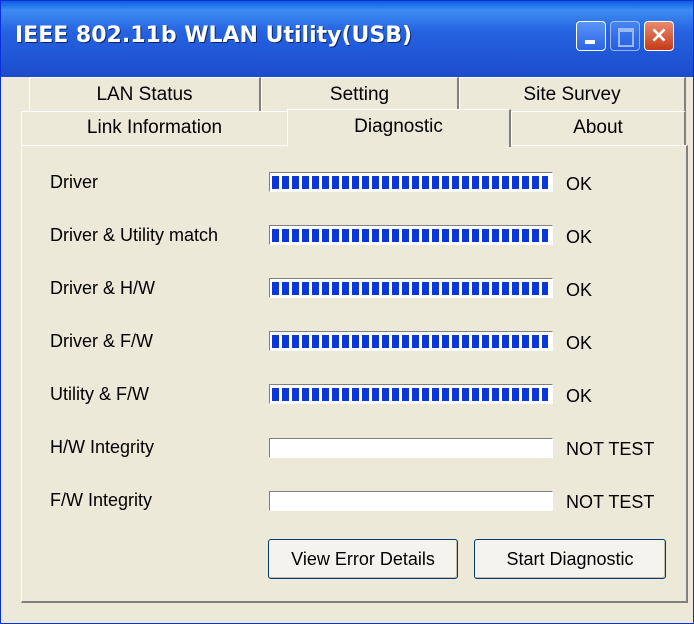 The width and height of the screenshot is (694, 624). I want to click on tab-label: Setting, so click(359, 94).